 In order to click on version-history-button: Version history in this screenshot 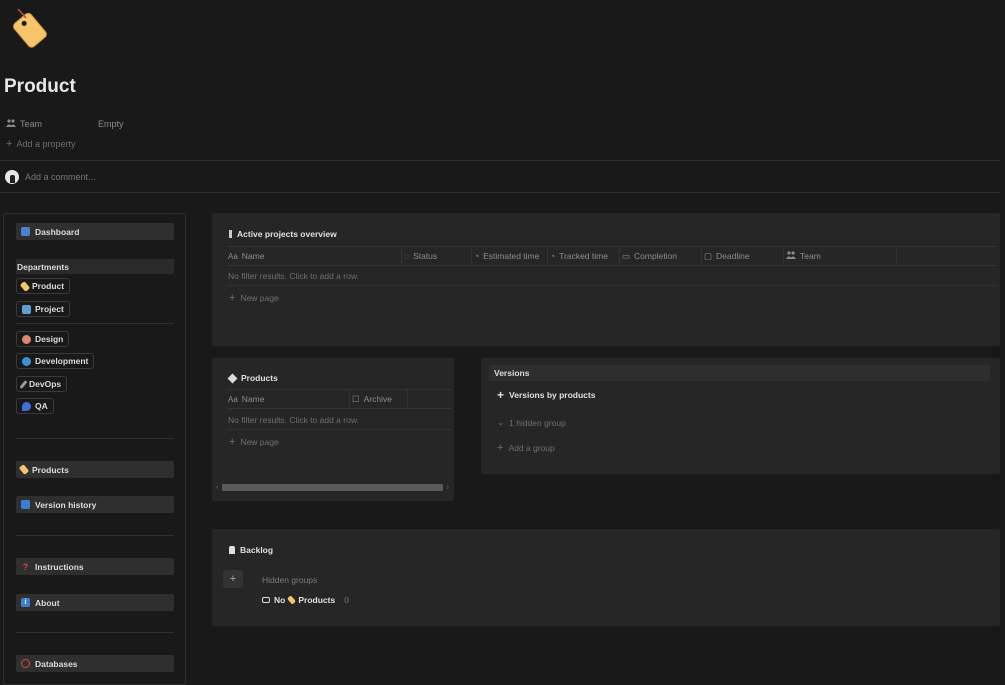, I will do `click(95, 504)`.